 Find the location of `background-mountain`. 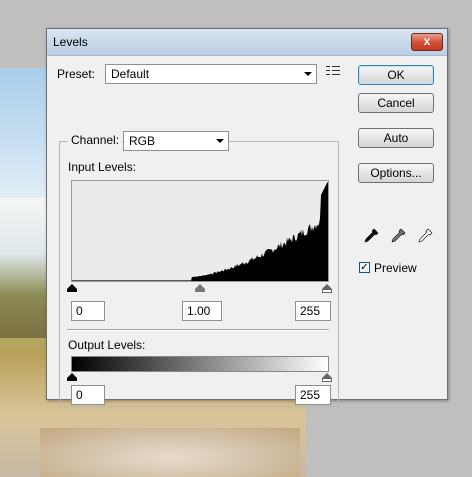

background-mountain is located at coordinates (23, 268).